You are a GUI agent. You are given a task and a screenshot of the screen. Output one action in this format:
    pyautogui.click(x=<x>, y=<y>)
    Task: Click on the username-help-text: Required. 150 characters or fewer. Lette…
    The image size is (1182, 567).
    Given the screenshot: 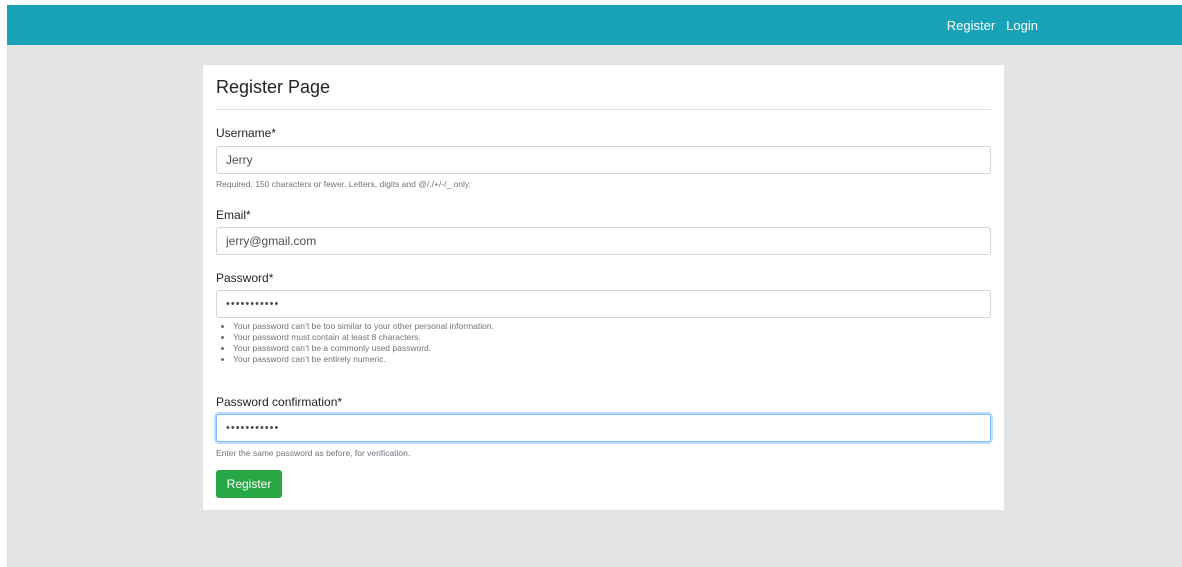 What is the action you would take?
    pyautogui.click(x=343, y=184)
    